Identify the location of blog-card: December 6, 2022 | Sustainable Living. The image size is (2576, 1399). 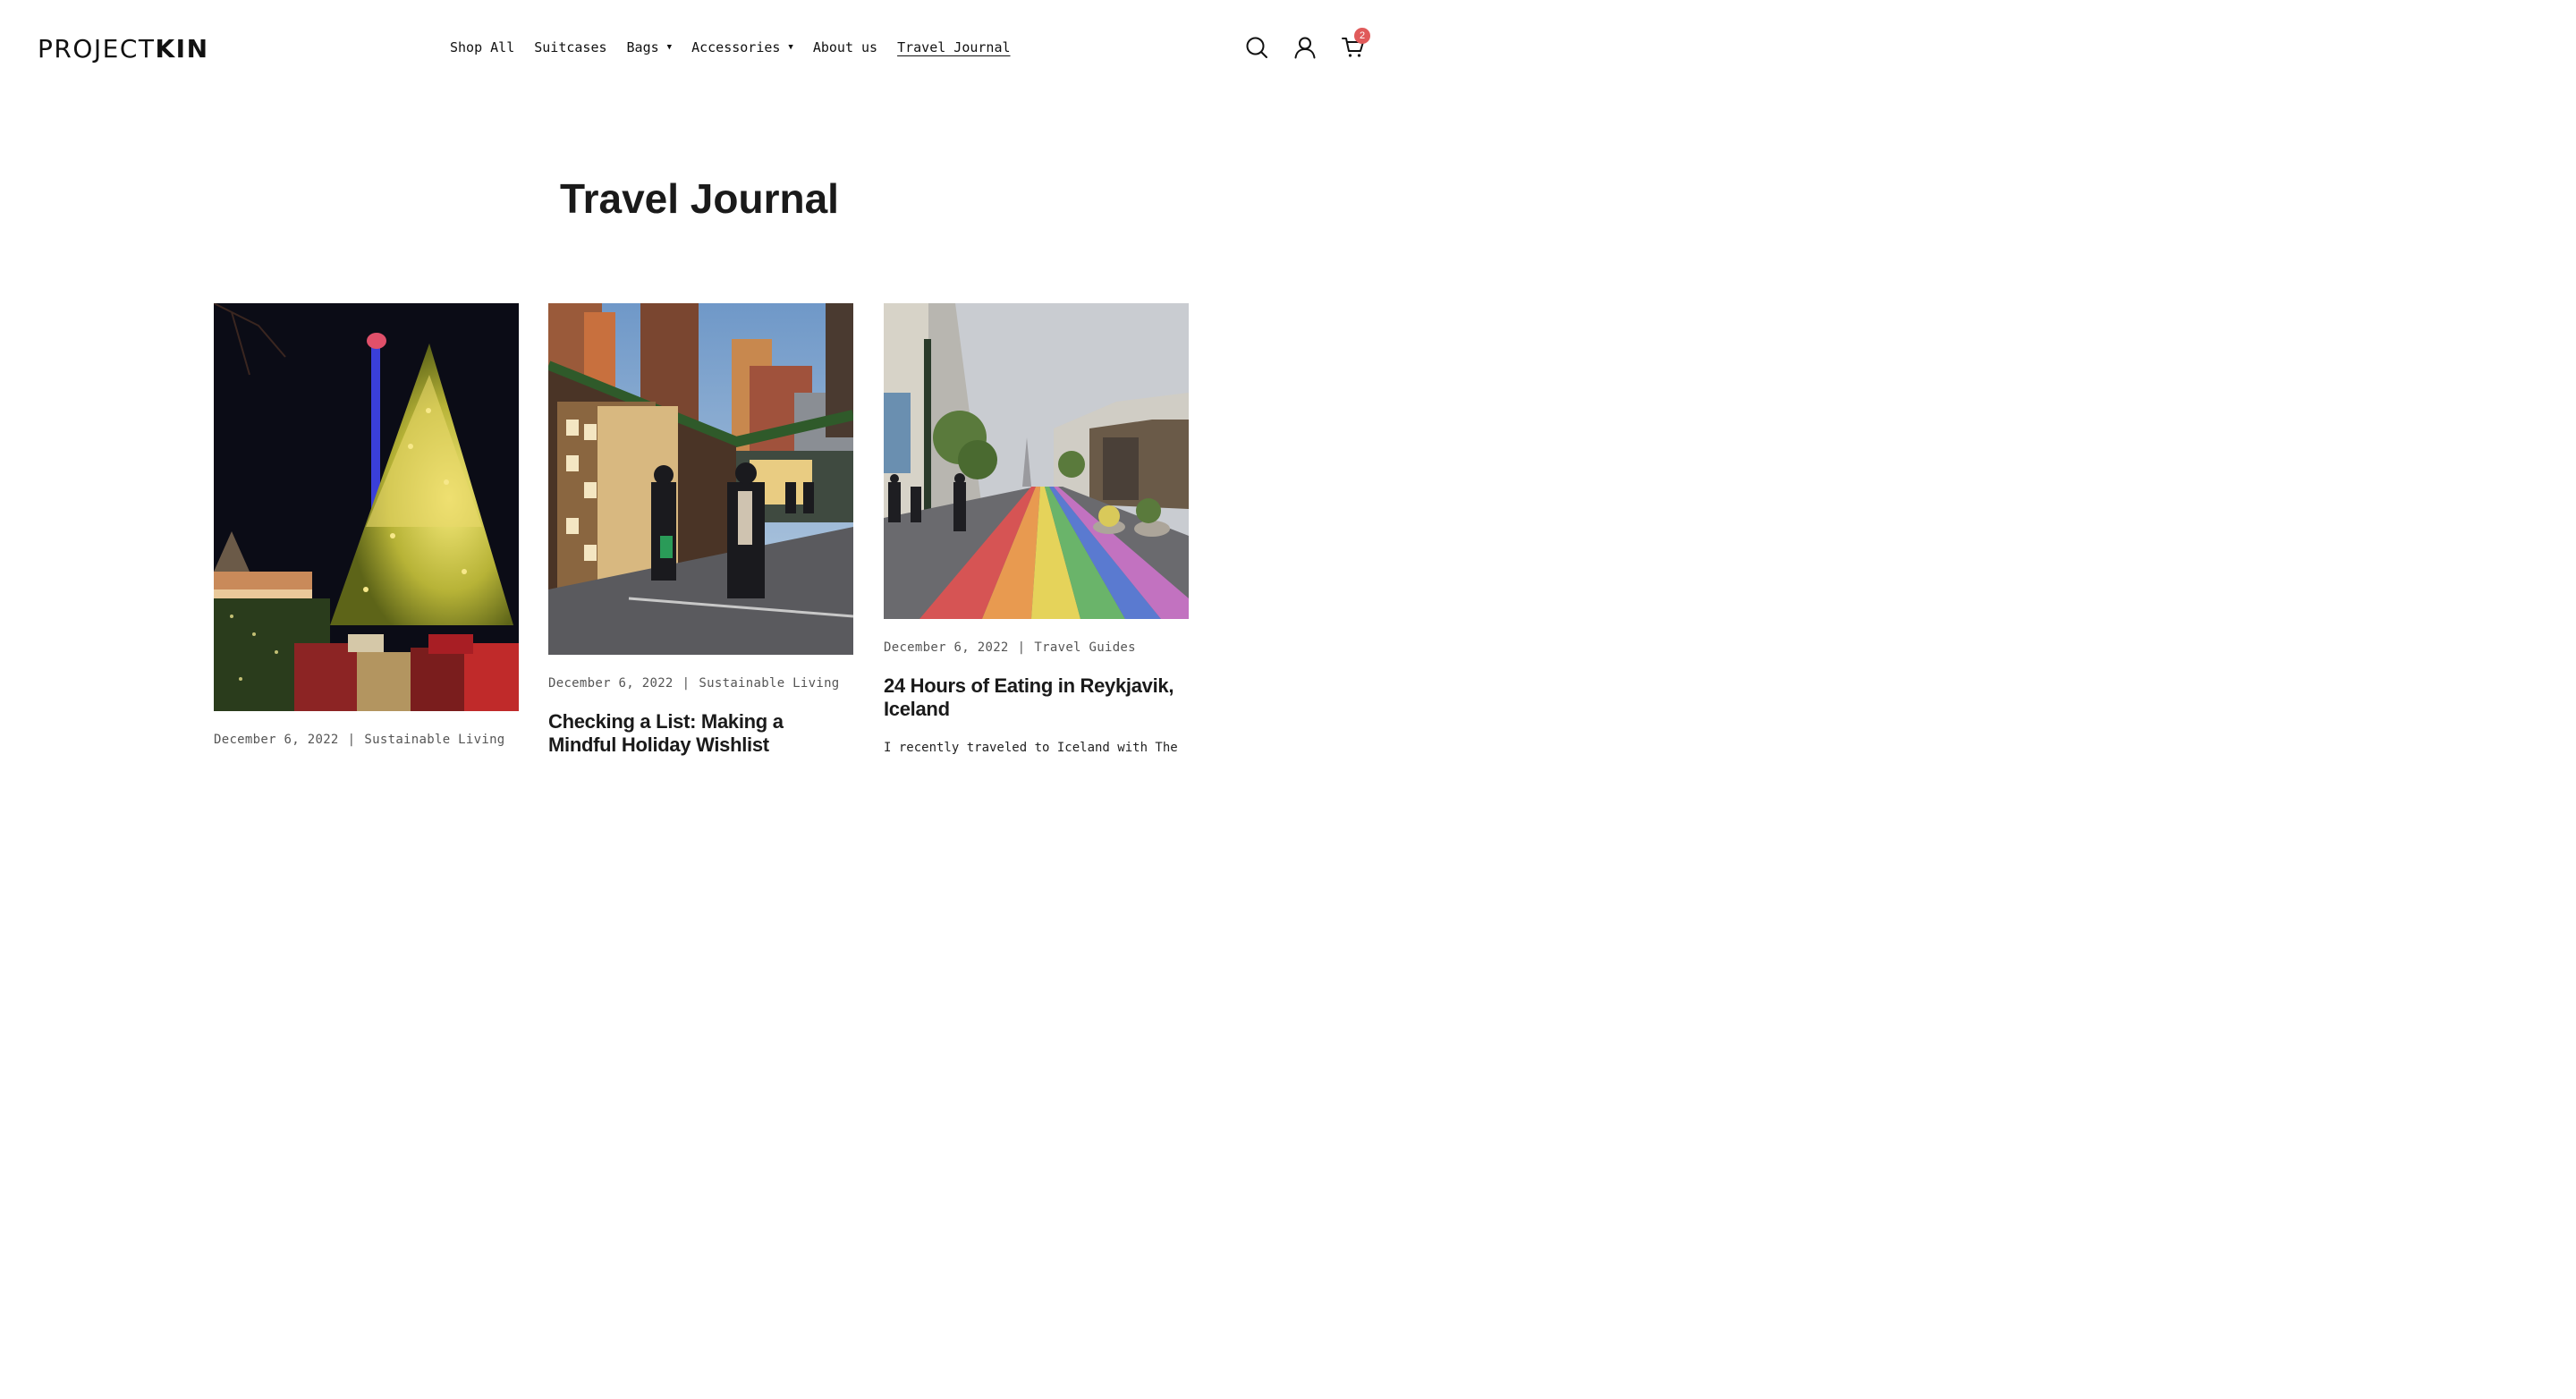
(366, 525).